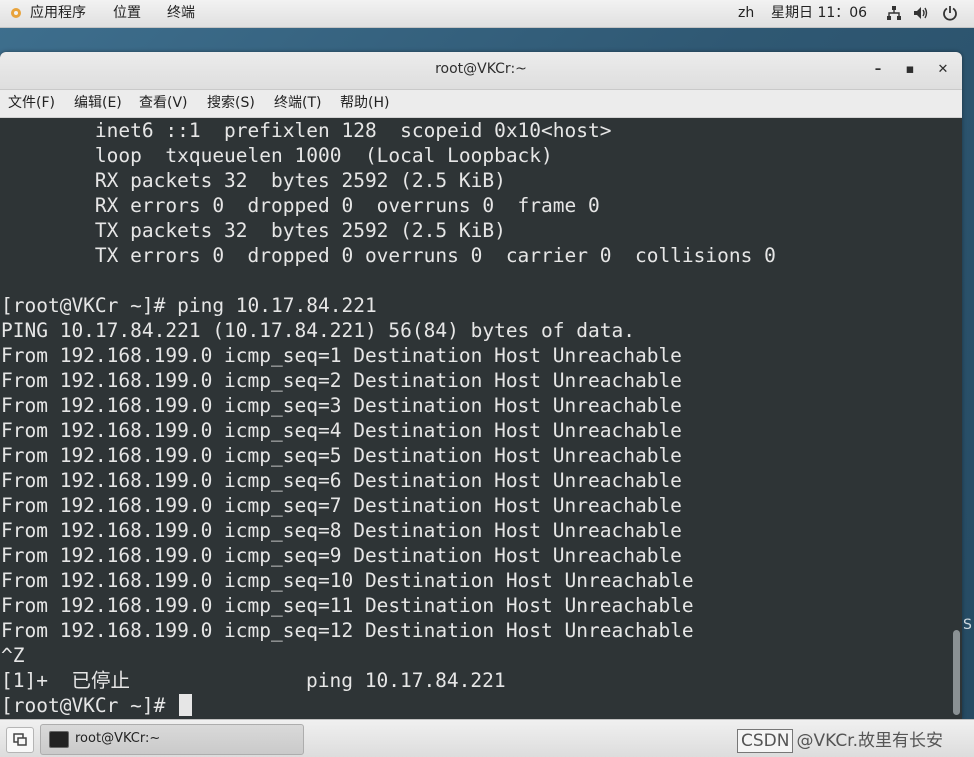 This screenshot has height=757, width=974. I want to click on terminal-line: RX errors 0 dropped 0 overruns 0 frame 0, so click(300, 205).